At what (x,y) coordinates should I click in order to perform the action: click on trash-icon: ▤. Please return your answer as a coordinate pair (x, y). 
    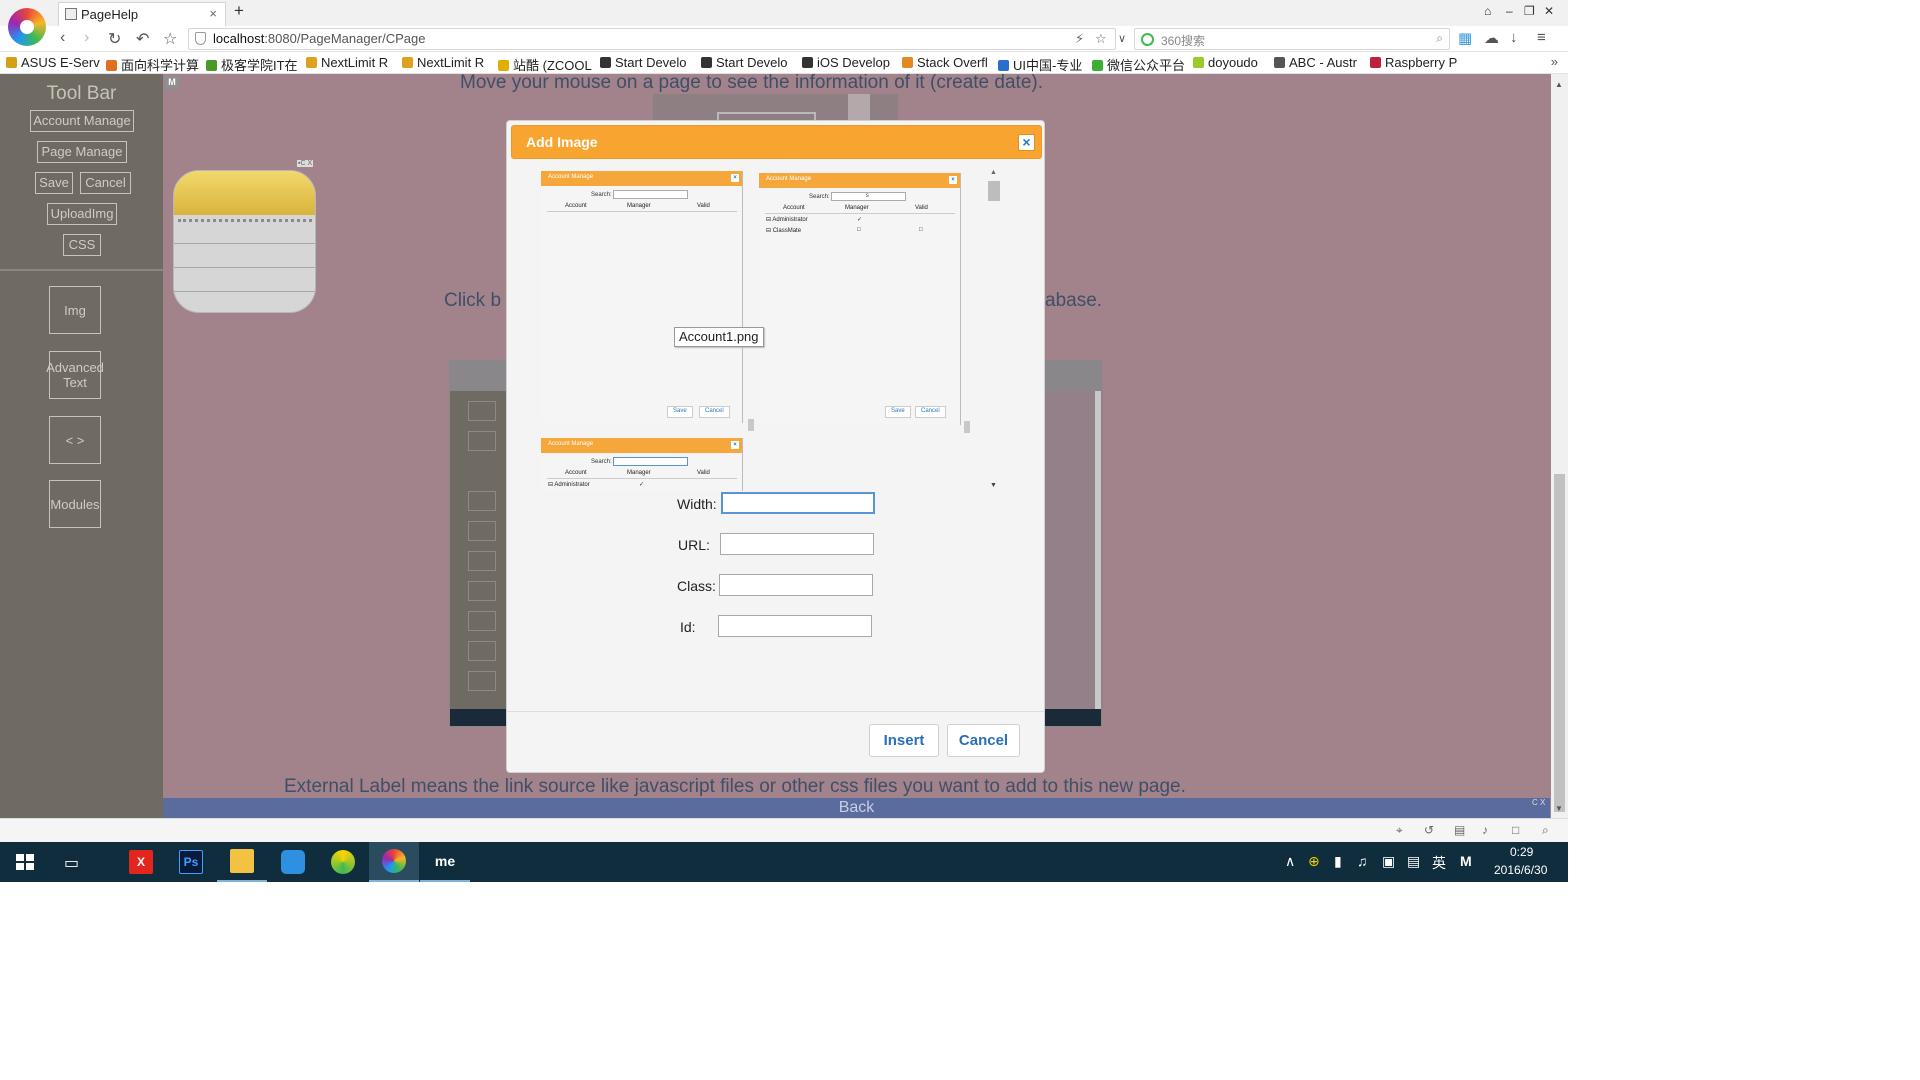
    Looking at the image, I should click on (1459, 830).